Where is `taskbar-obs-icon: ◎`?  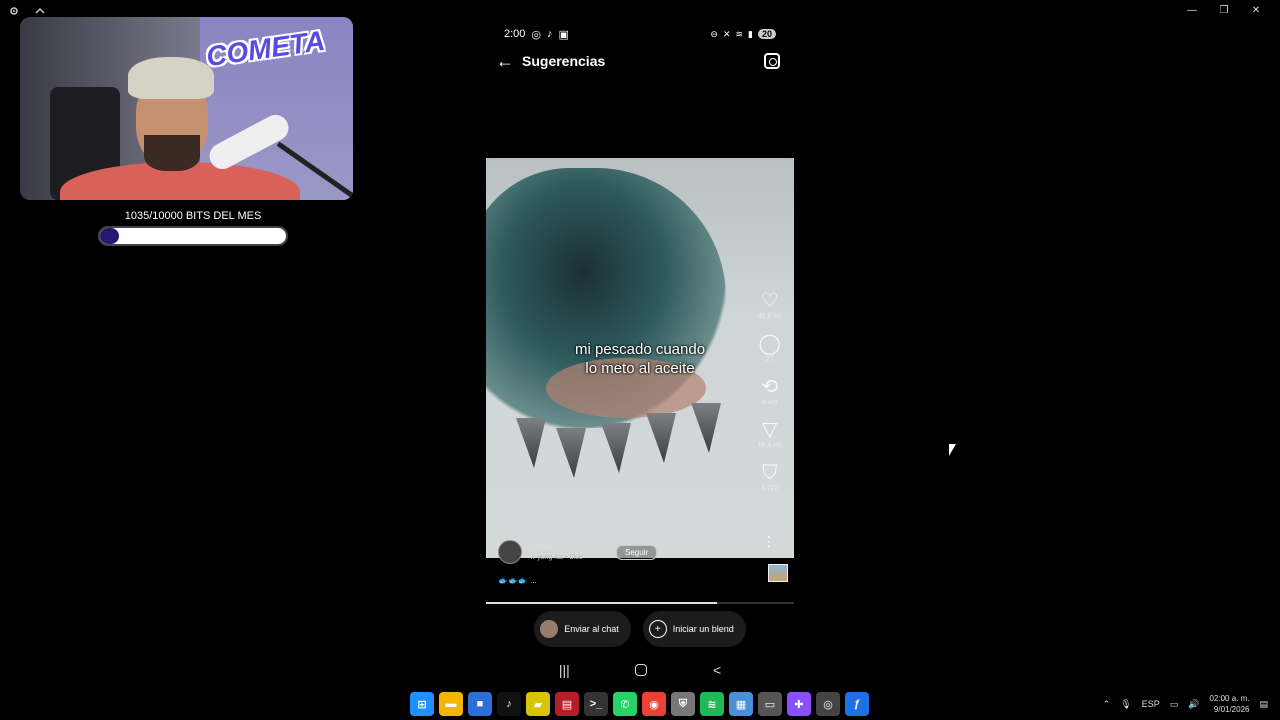
taskbar-obs-icon: ◎ is located at coordinates (828, 704).